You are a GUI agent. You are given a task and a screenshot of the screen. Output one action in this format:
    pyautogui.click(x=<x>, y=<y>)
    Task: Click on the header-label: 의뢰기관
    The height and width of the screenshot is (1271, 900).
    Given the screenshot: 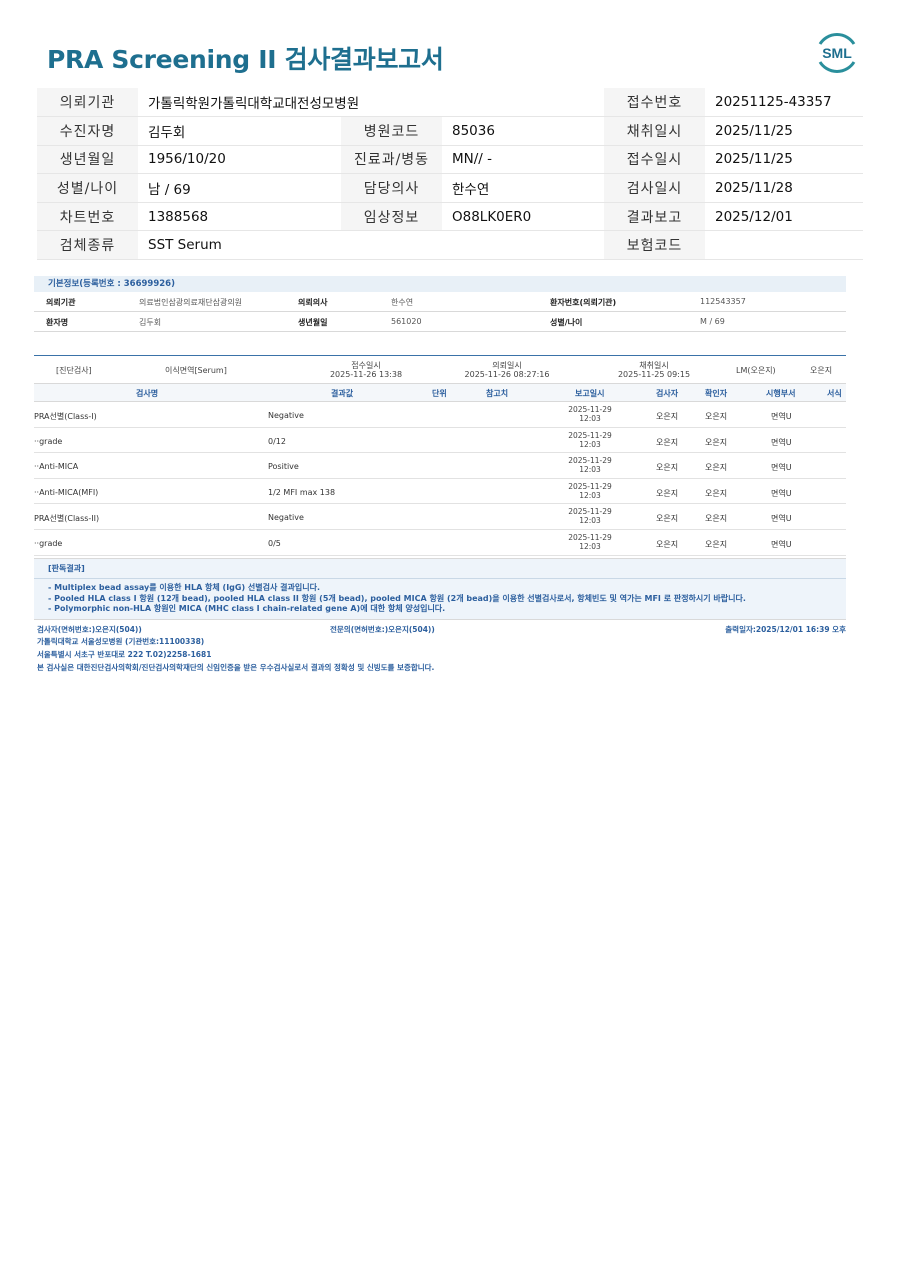 What is the action you would take?
    pyautogui.click(x=87, y=103)
    